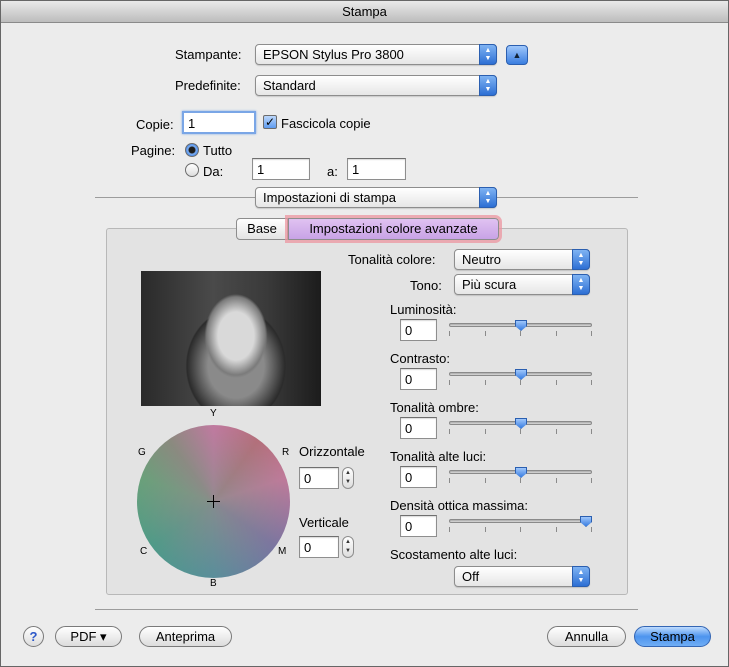  I want to click on highlight-shift-popup: Off ▲ ▼, so click(522, 576).